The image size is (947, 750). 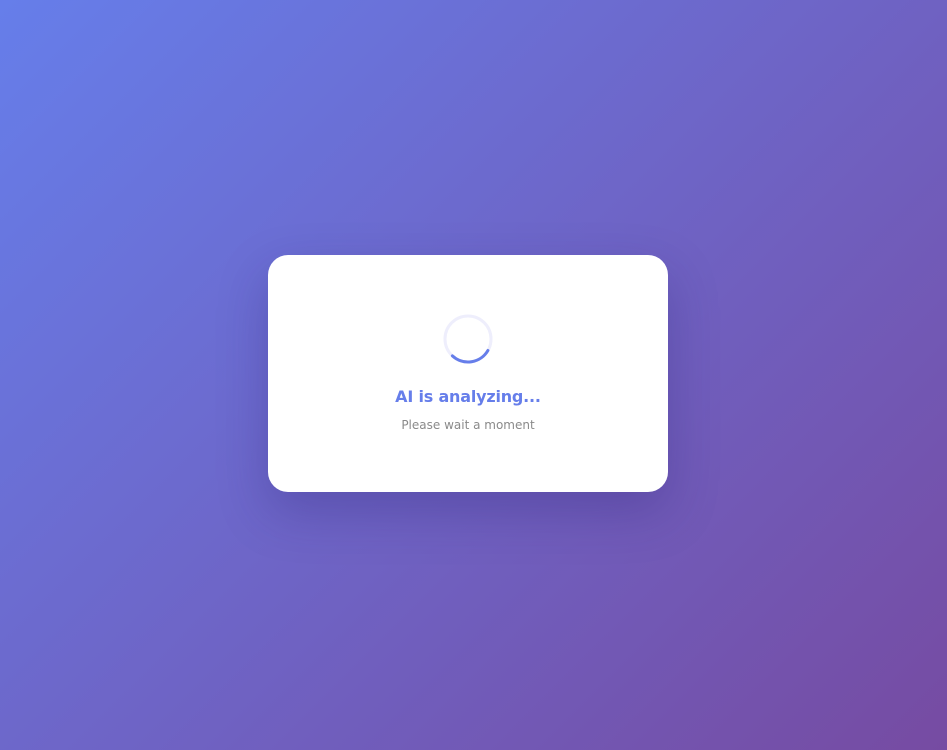 I want to click on spinner-arc, so click(x=470, y=356).